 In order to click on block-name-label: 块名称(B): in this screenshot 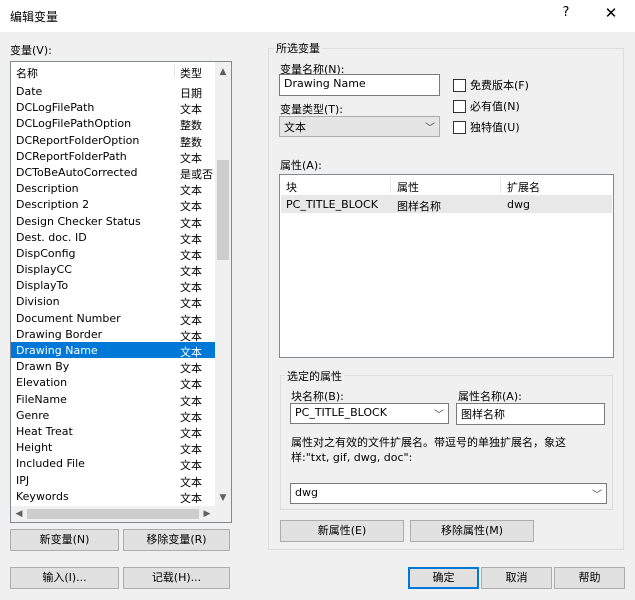, I will do `click(317, 396)`.